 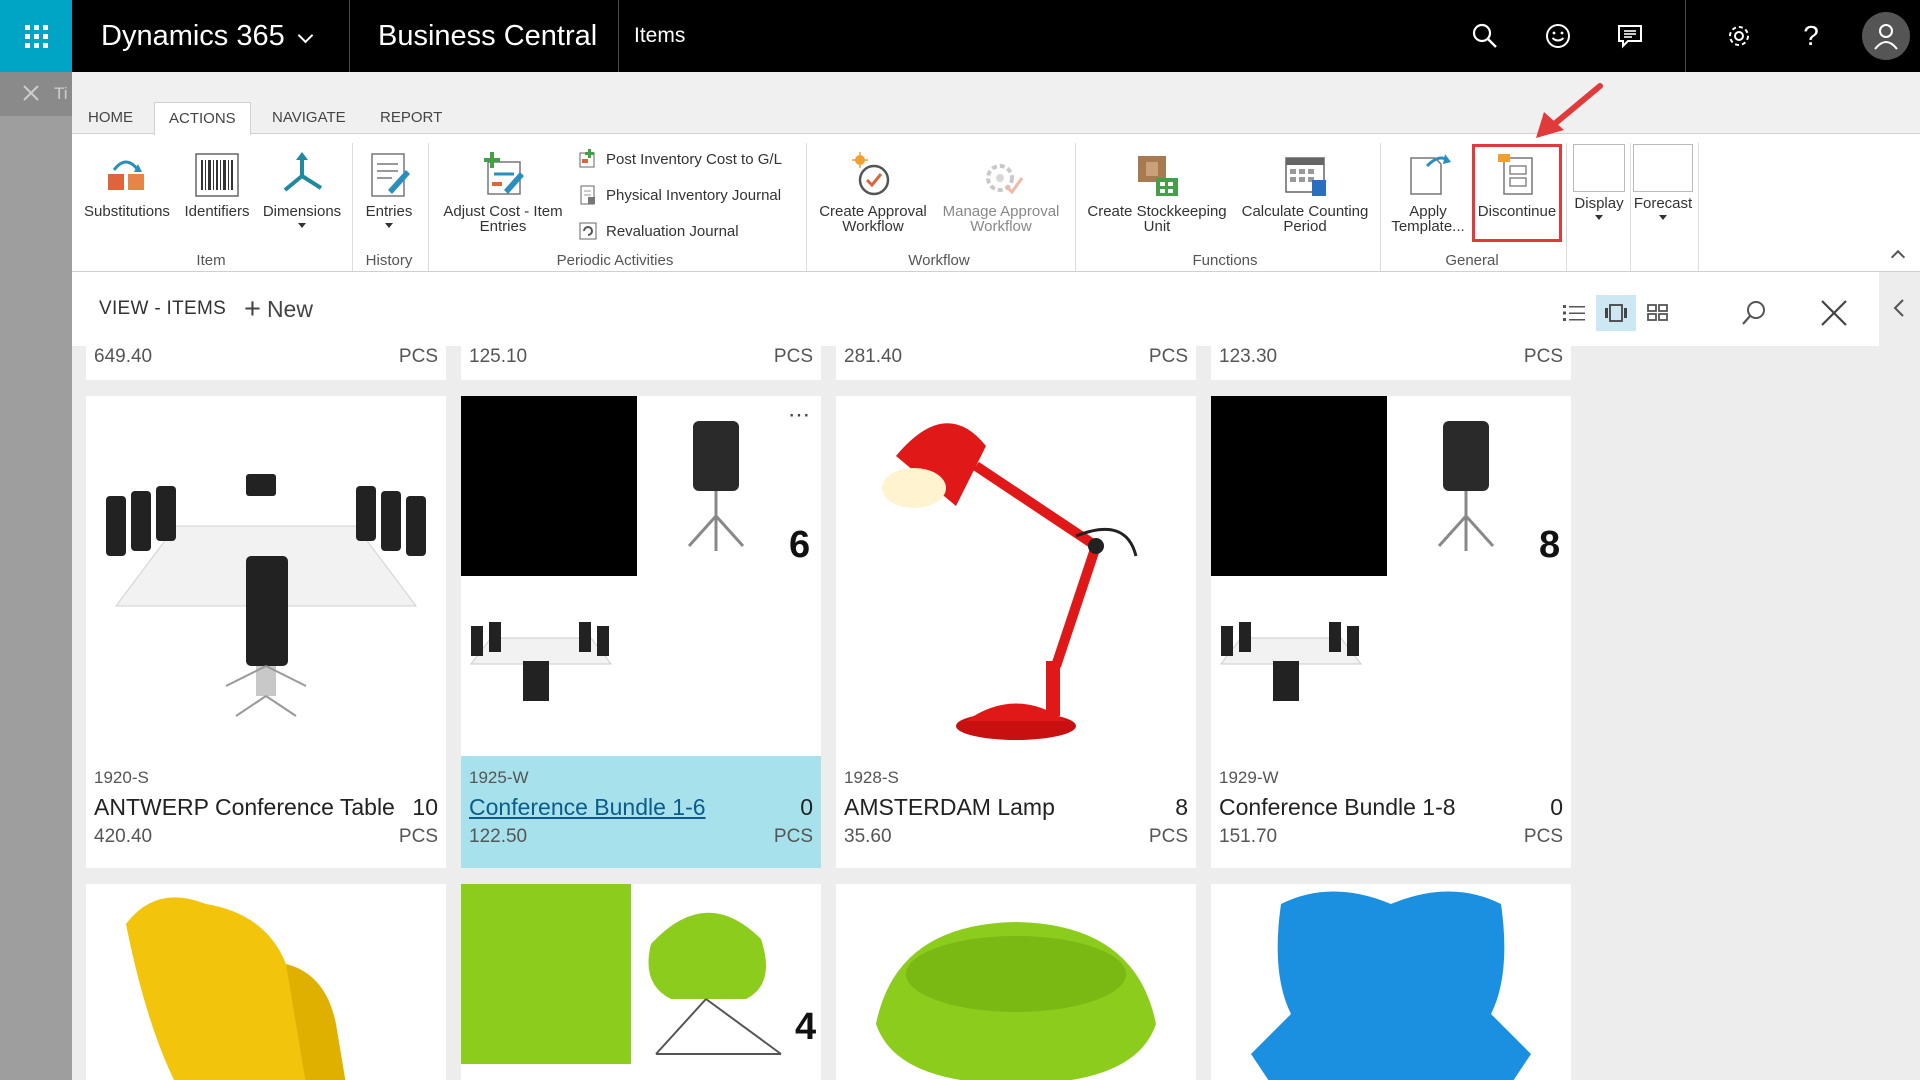 I want to click on tab-home: HOME, so click(x=110, y=118).